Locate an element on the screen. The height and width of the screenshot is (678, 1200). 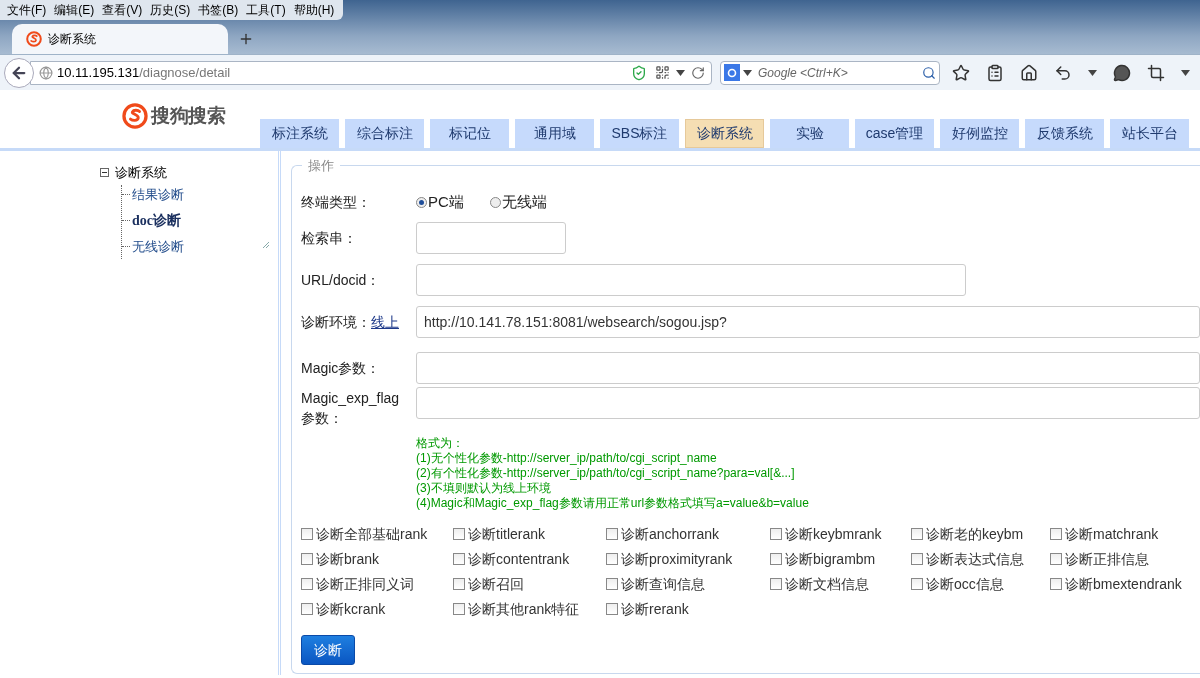
checkbox-label: 诊断proximityrank is located at coordinates (677, 559).